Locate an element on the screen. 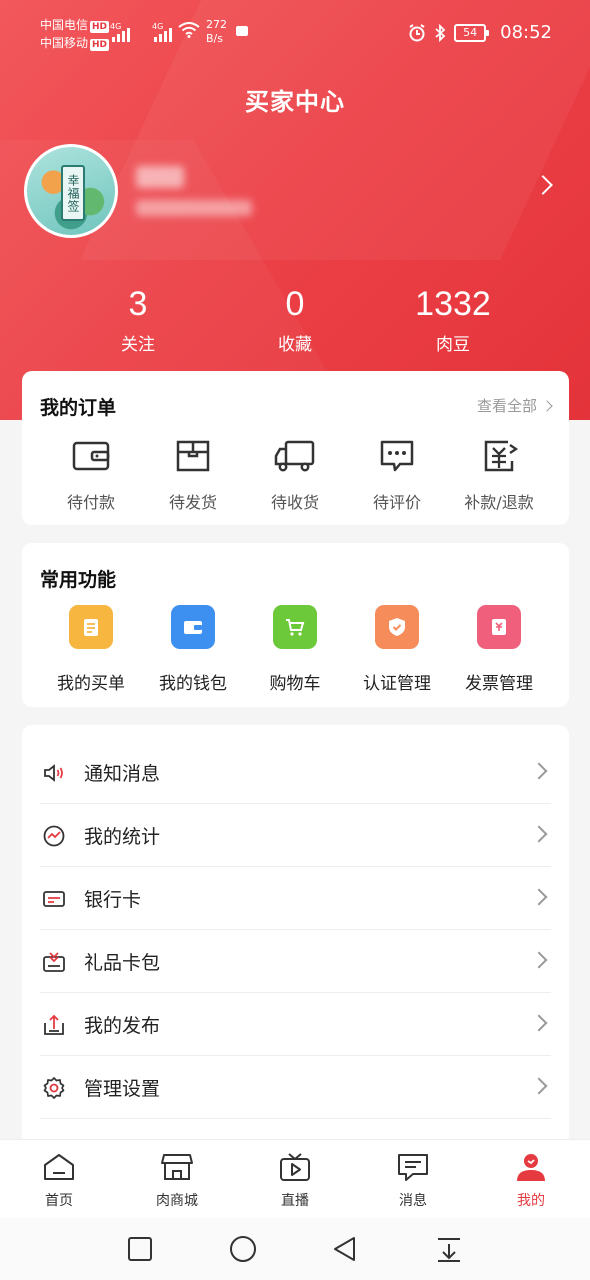 This screenshot has width=590, height=1280. orders-card: 我的订单 查看全部 待付款 待发货 待收货 待评价 补款/退款 is located at coordinates (295, 448).